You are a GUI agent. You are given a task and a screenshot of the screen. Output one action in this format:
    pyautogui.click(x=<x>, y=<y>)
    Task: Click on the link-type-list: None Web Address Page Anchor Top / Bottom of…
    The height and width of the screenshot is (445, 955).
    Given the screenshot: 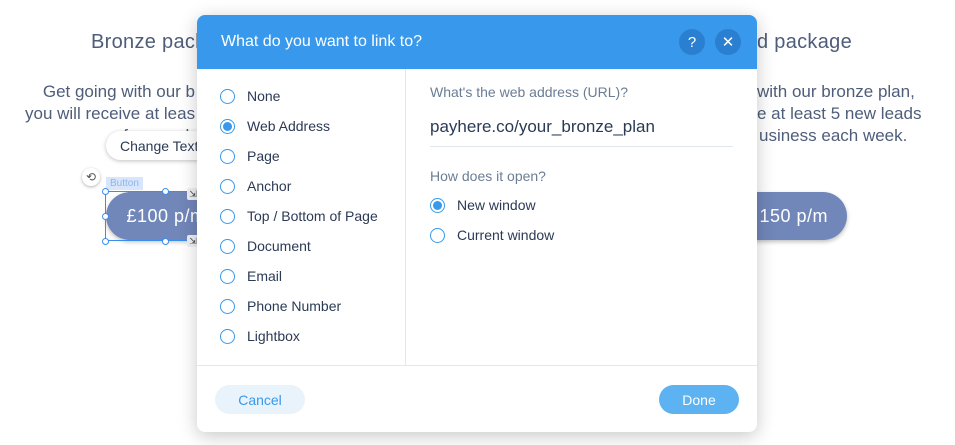 What is the action you would take?
    pyautogui.click(x=301, y=217)
    